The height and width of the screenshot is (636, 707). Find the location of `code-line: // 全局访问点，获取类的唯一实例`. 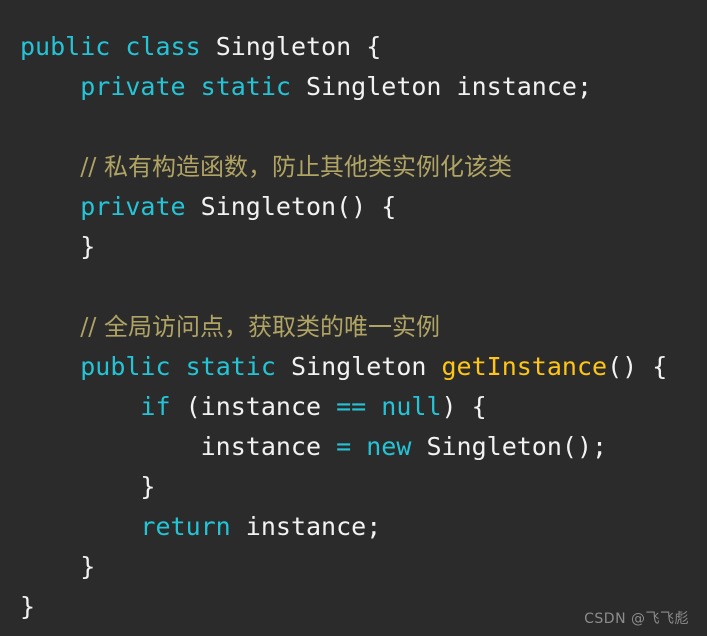

code-line: // 全局访问点，获取类的唯一实例 is located at coordinates (360, 327).